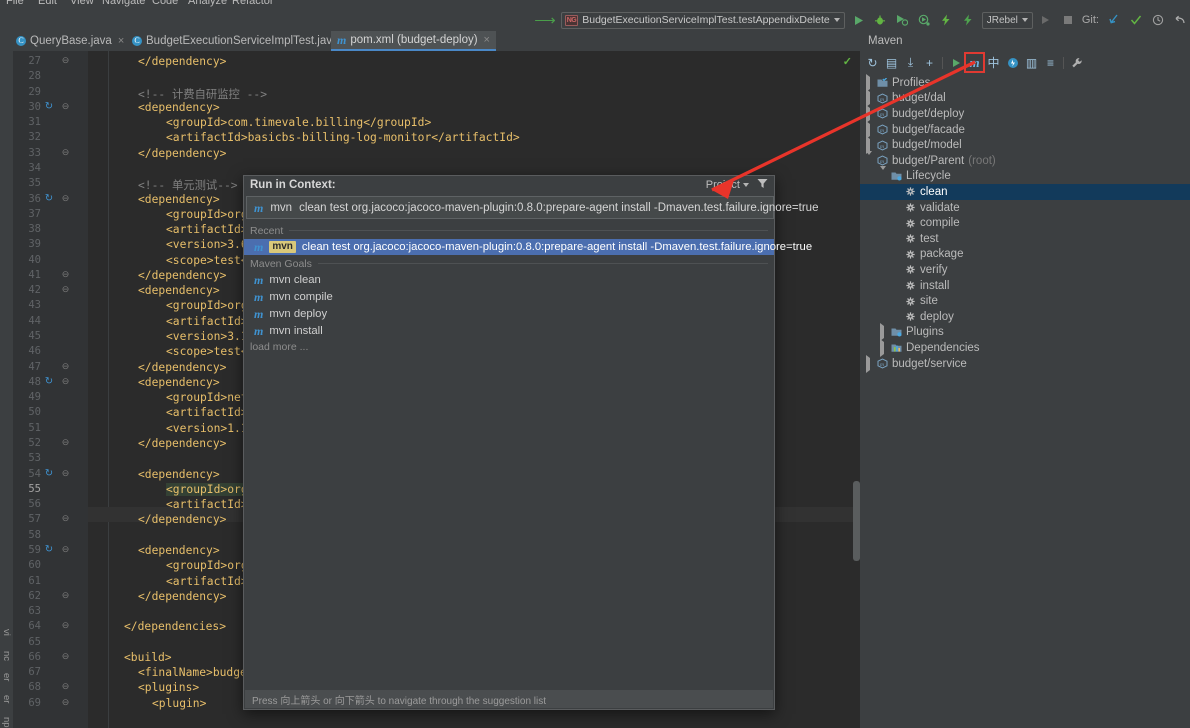 The image size is (1190, 728). Describe the element at coordinates (1046, 20) in the screenshot. I see `attach-debugger-icon` at that location.